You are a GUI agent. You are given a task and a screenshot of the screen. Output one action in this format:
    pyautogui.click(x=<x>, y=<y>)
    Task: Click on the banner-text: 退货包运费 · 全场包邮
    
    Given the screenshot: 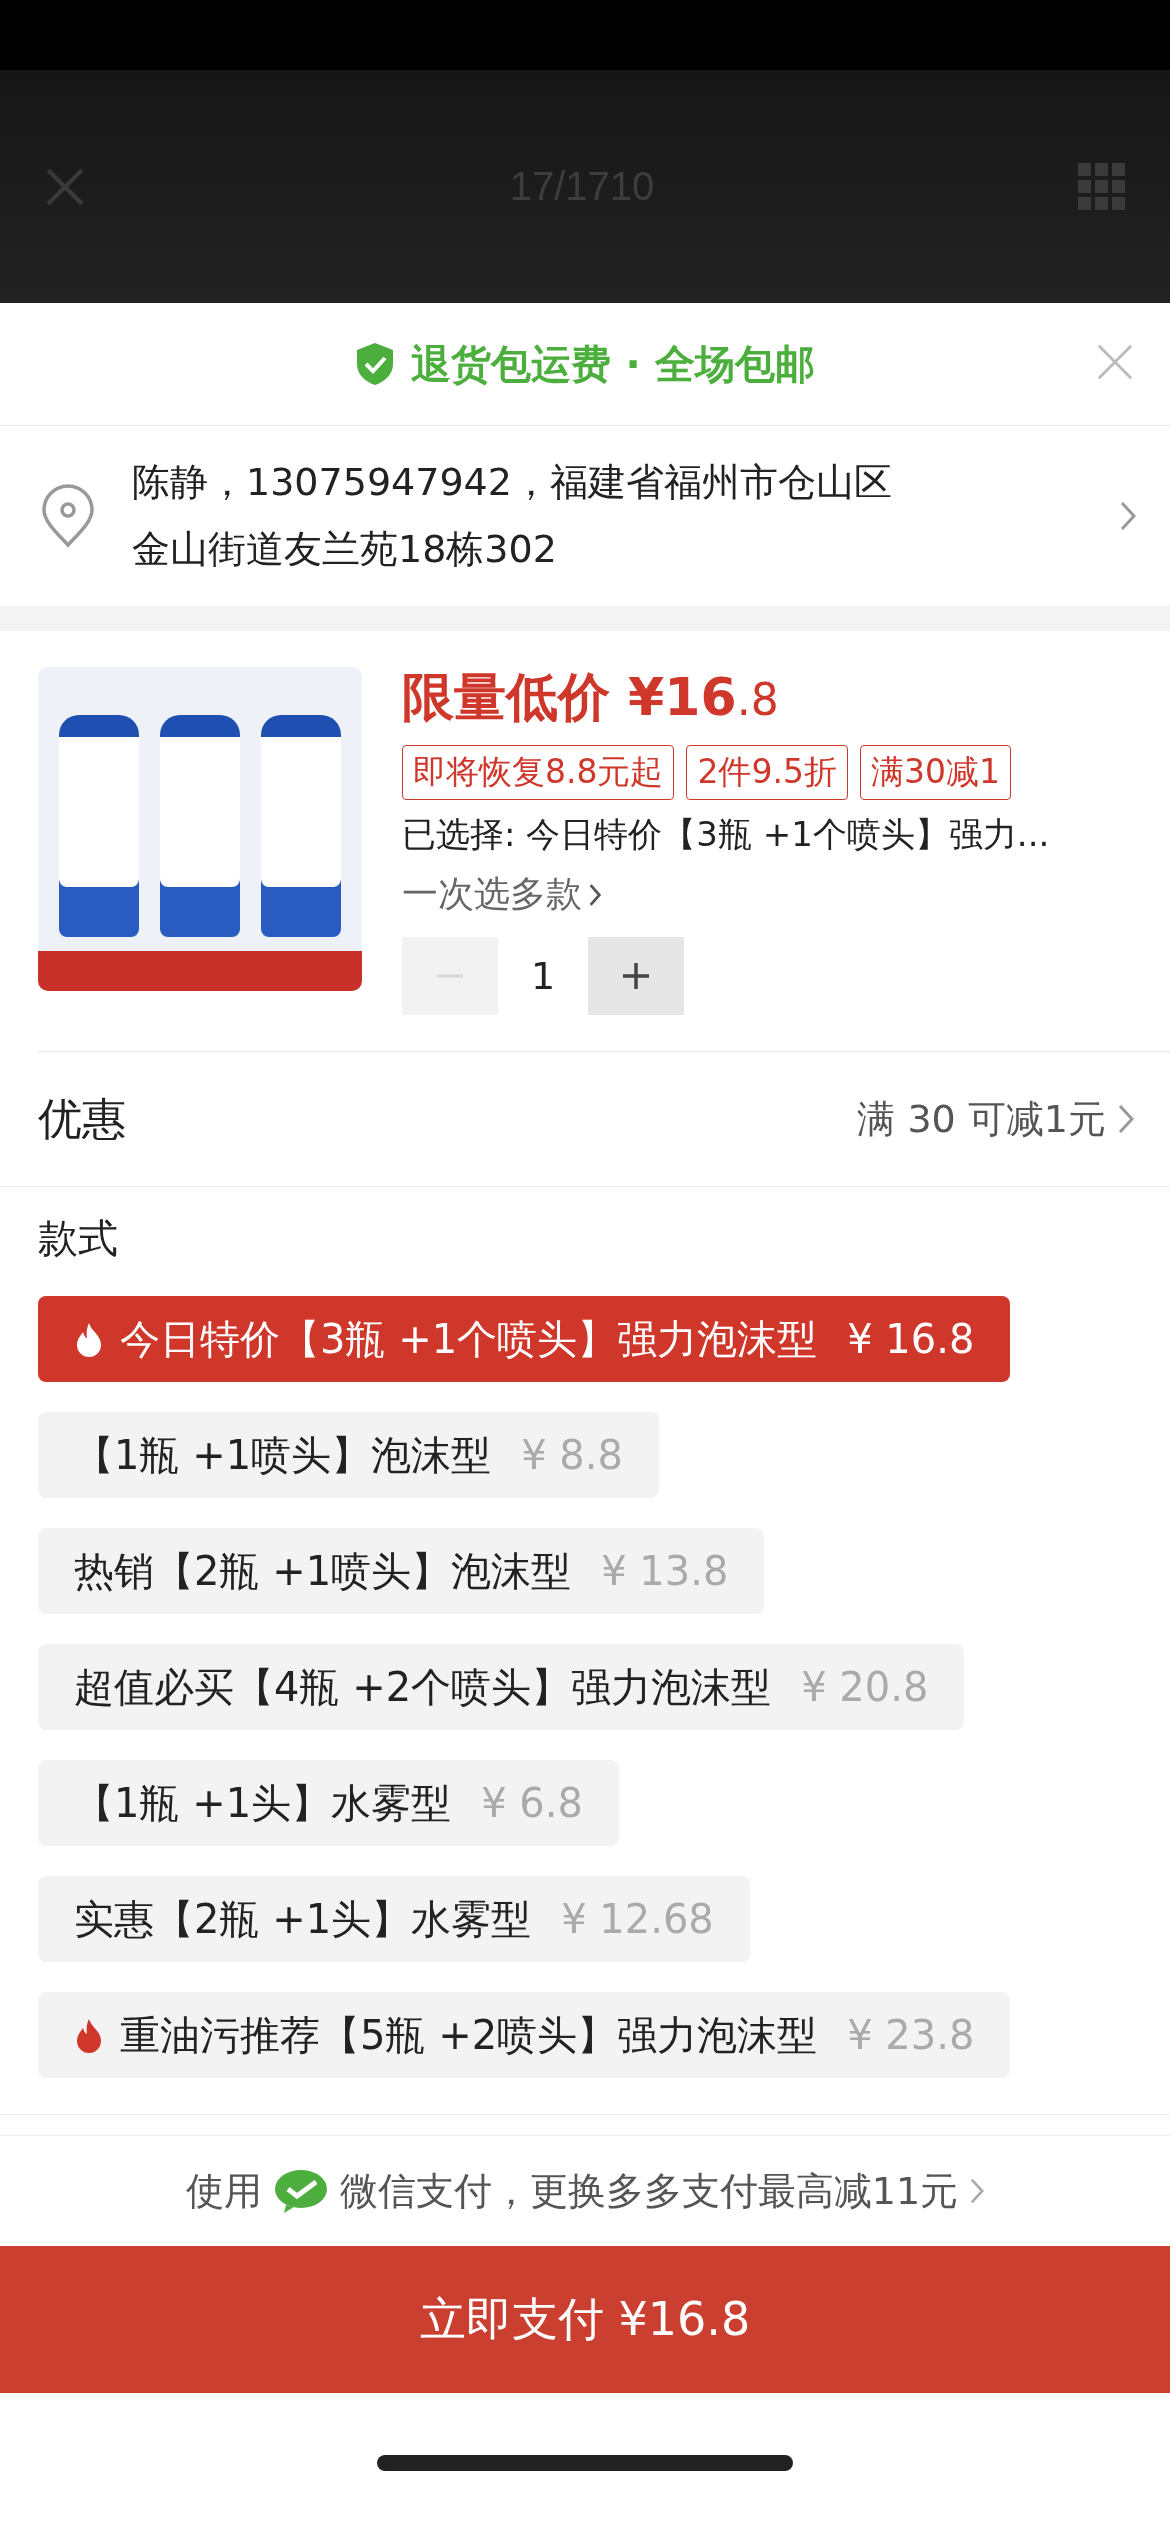 What is the action you would take?
    pyautogui.click(x=613, y=364)
    